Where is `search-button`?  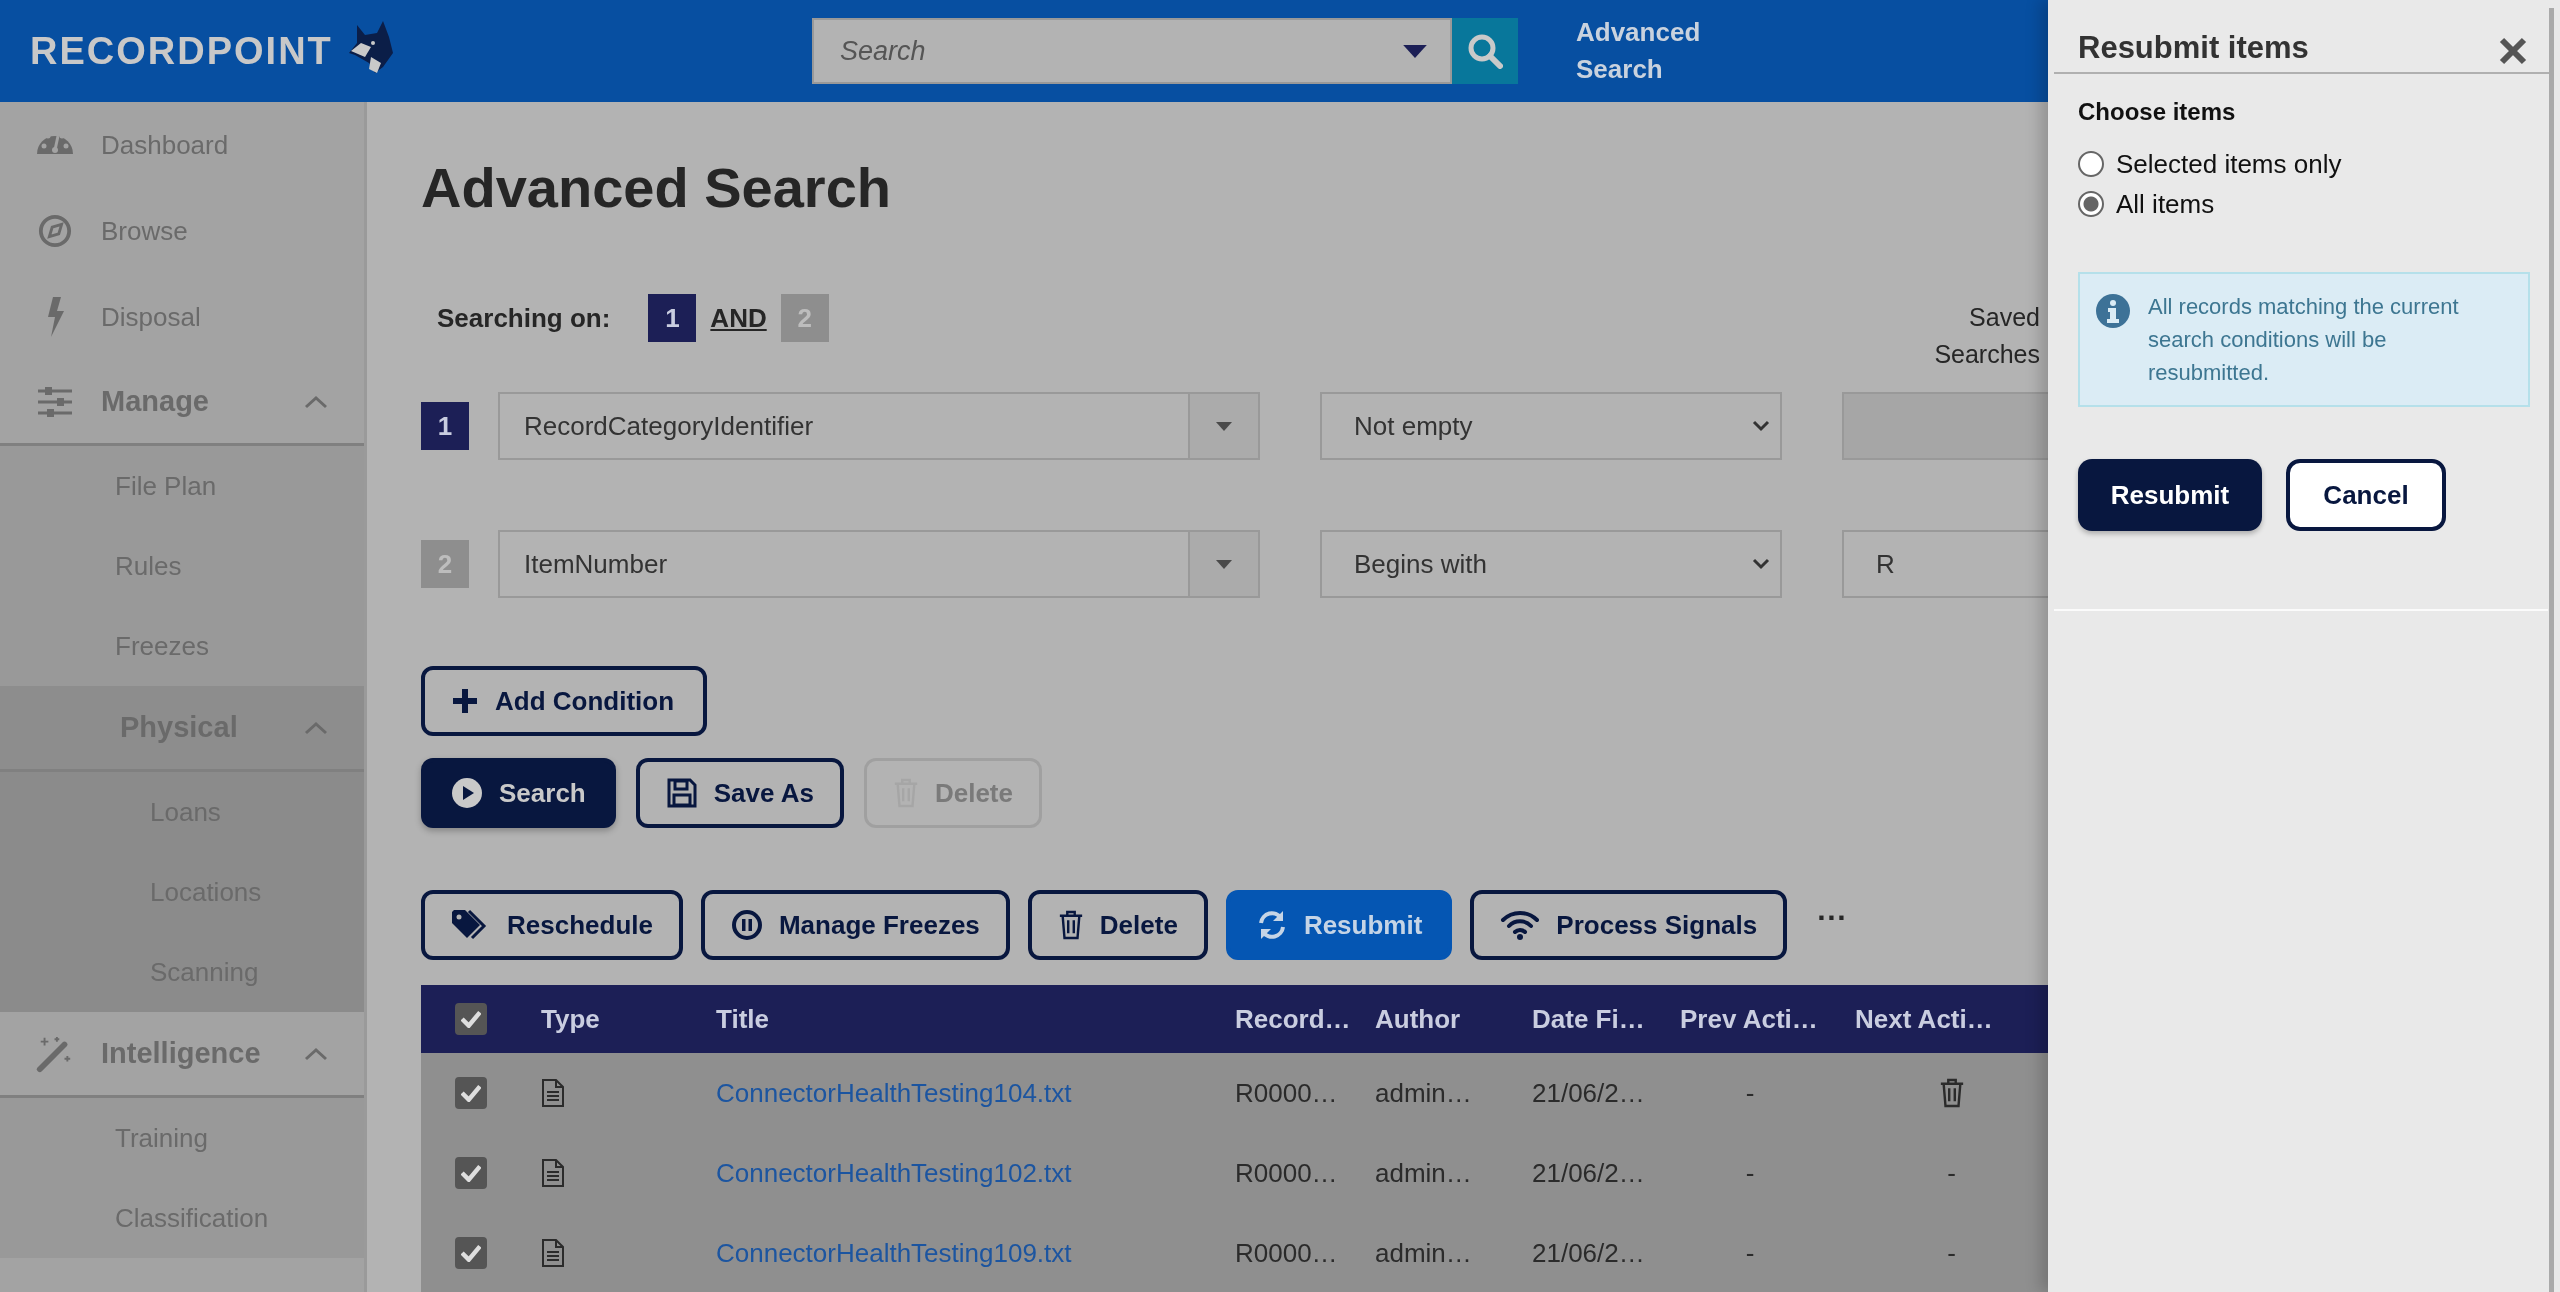 search-button is located at coordinates (1485, 51).